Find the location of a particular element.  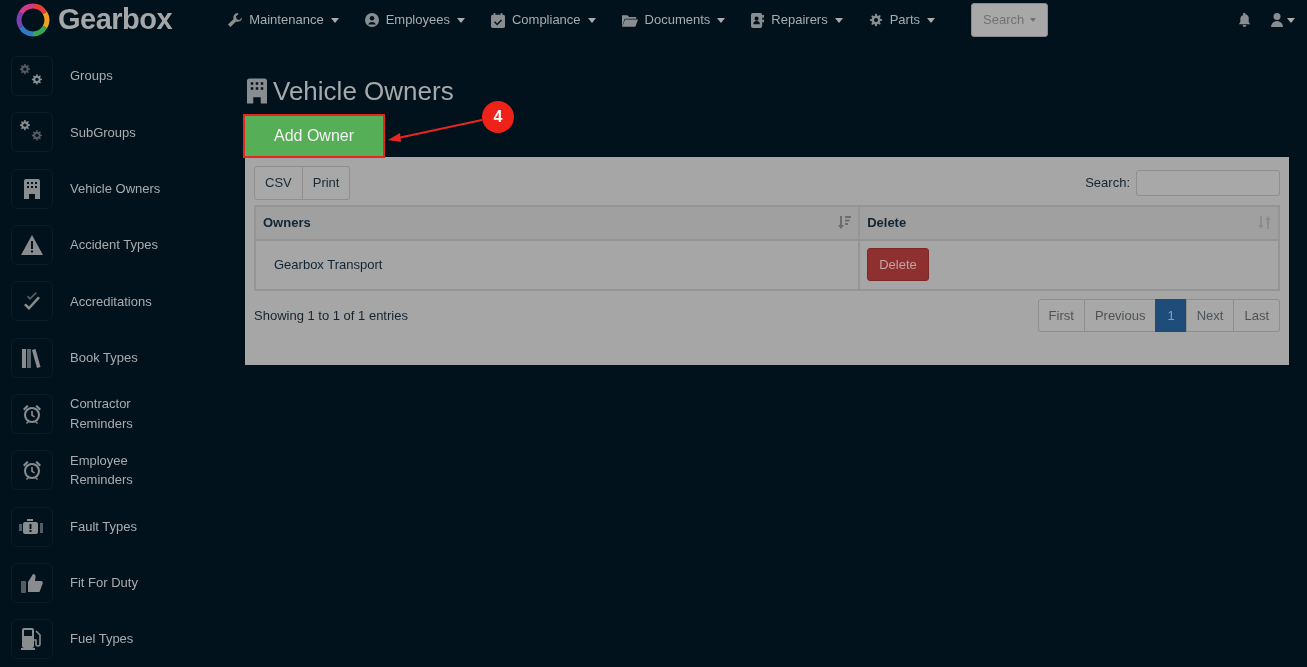

wrench-icon is located at coordinates (235, 20).